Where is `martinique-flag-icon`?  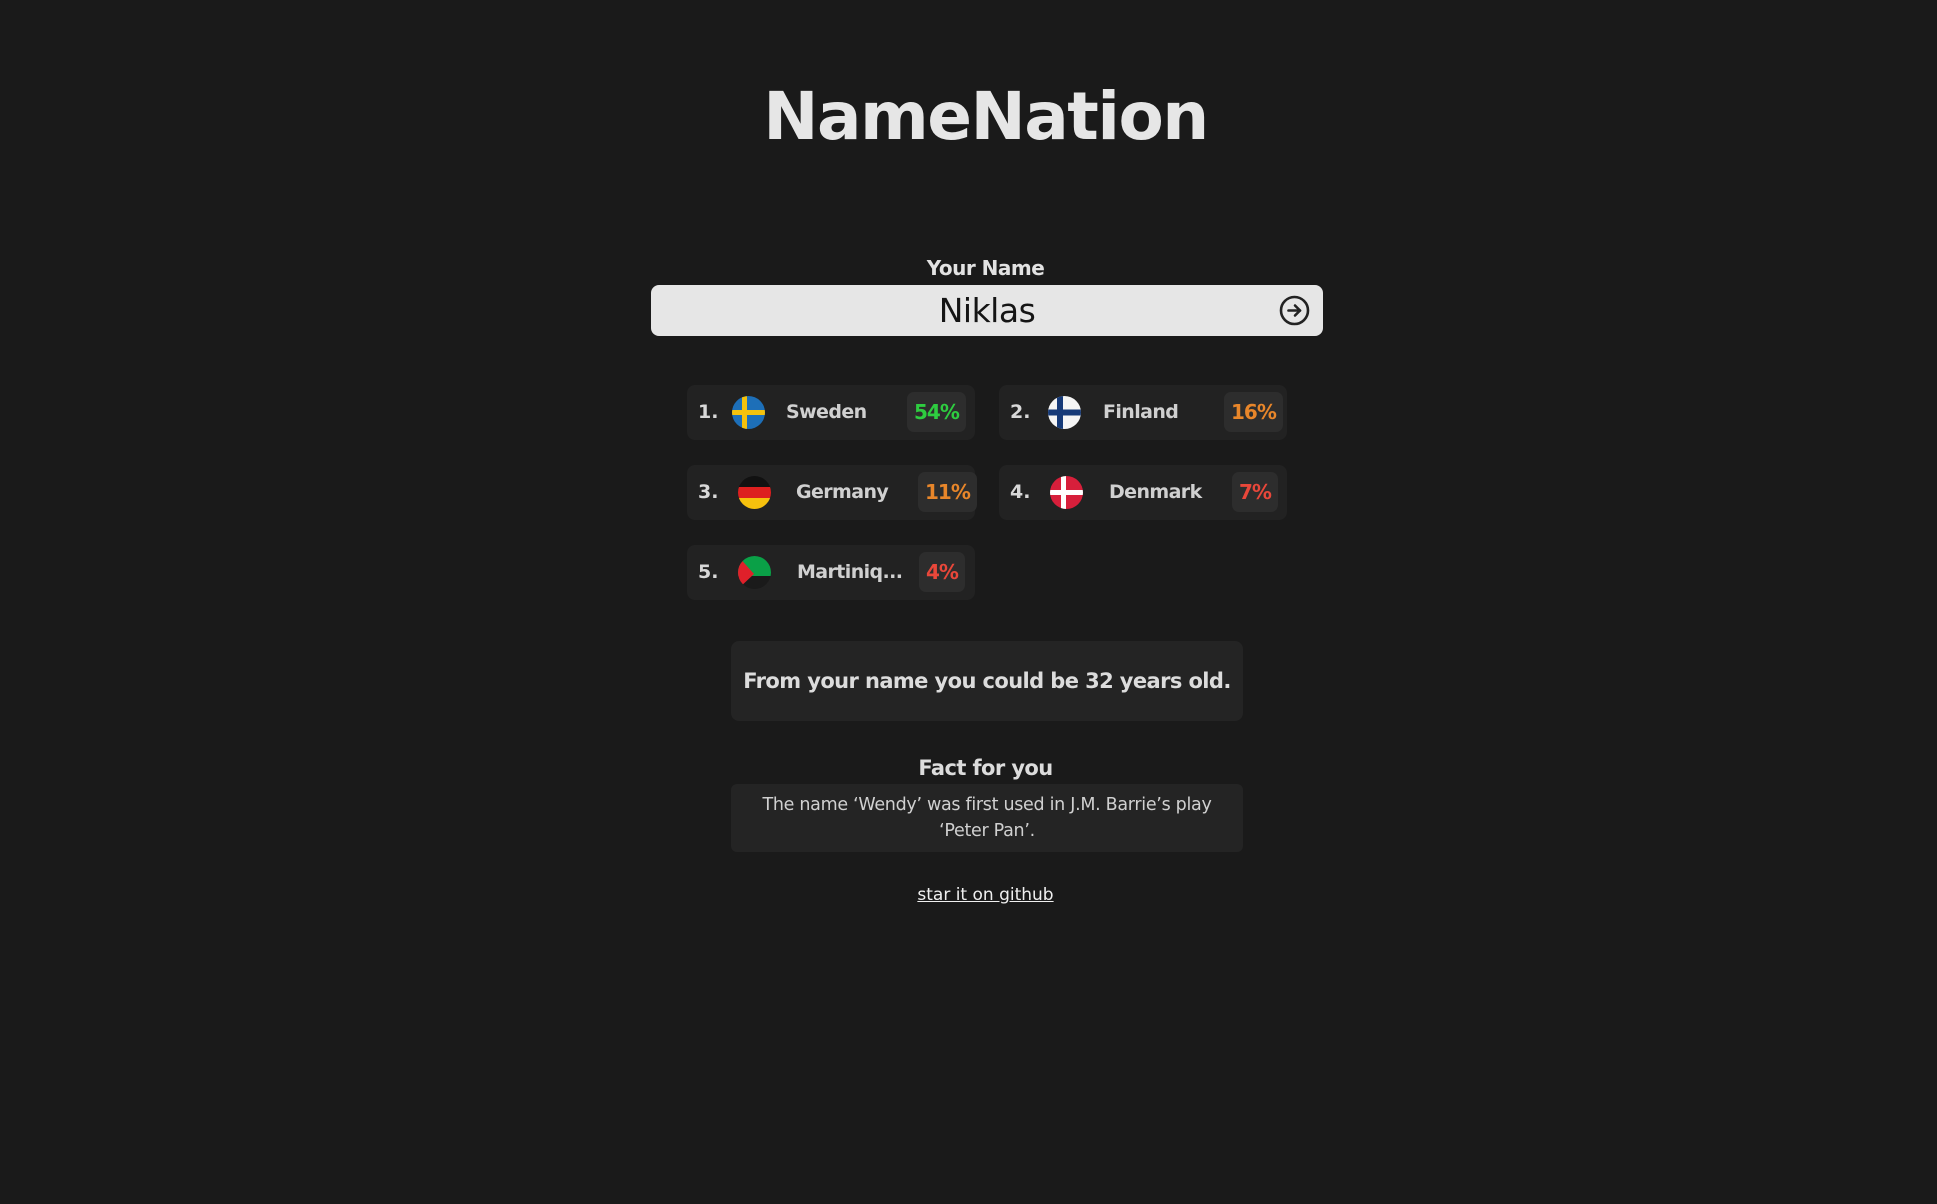 martinique-flag-icon is located at coordinates (754, 572).